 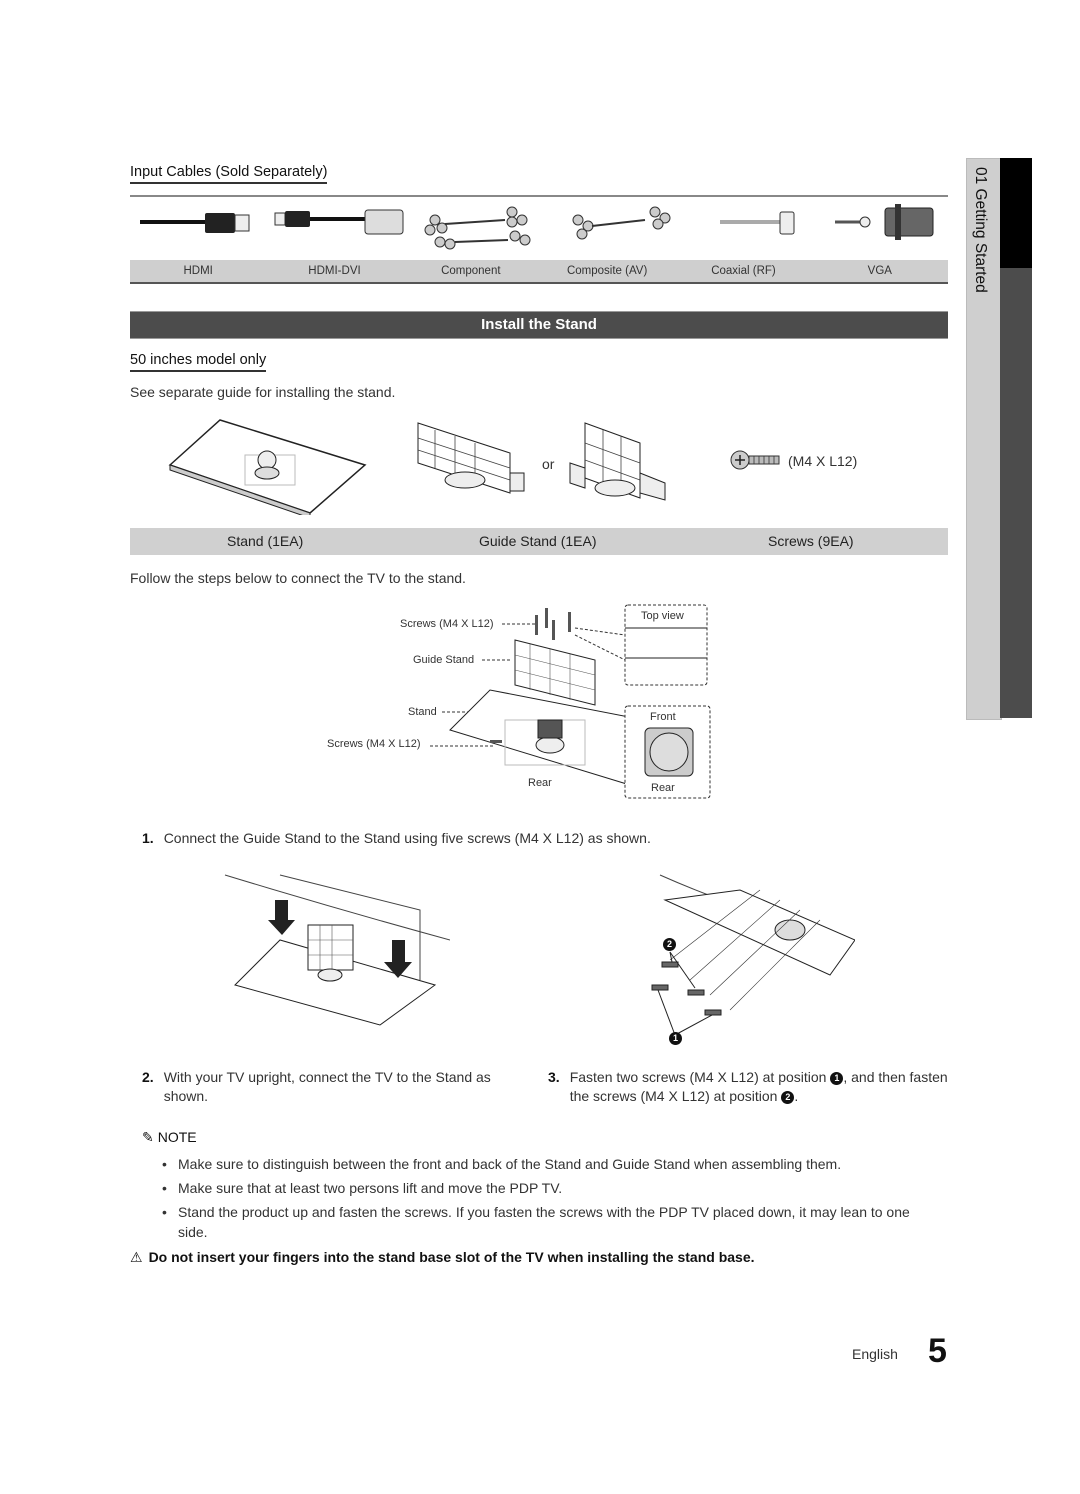 I want to click on cable-illustrations, so click(x=537, y=227).